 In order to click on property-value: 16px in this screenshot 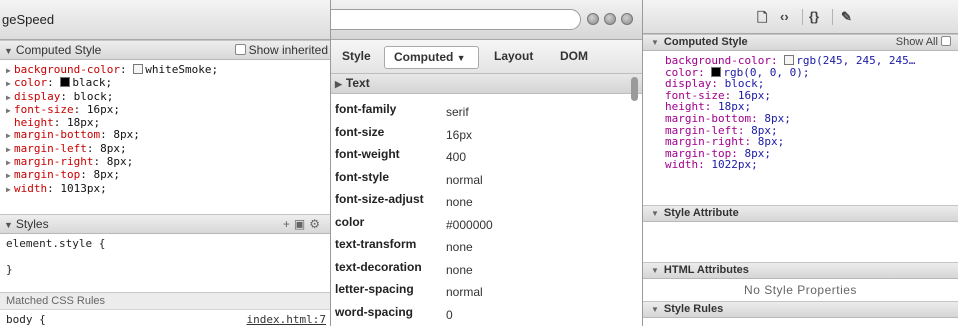, I will do `click(459, 134)`.